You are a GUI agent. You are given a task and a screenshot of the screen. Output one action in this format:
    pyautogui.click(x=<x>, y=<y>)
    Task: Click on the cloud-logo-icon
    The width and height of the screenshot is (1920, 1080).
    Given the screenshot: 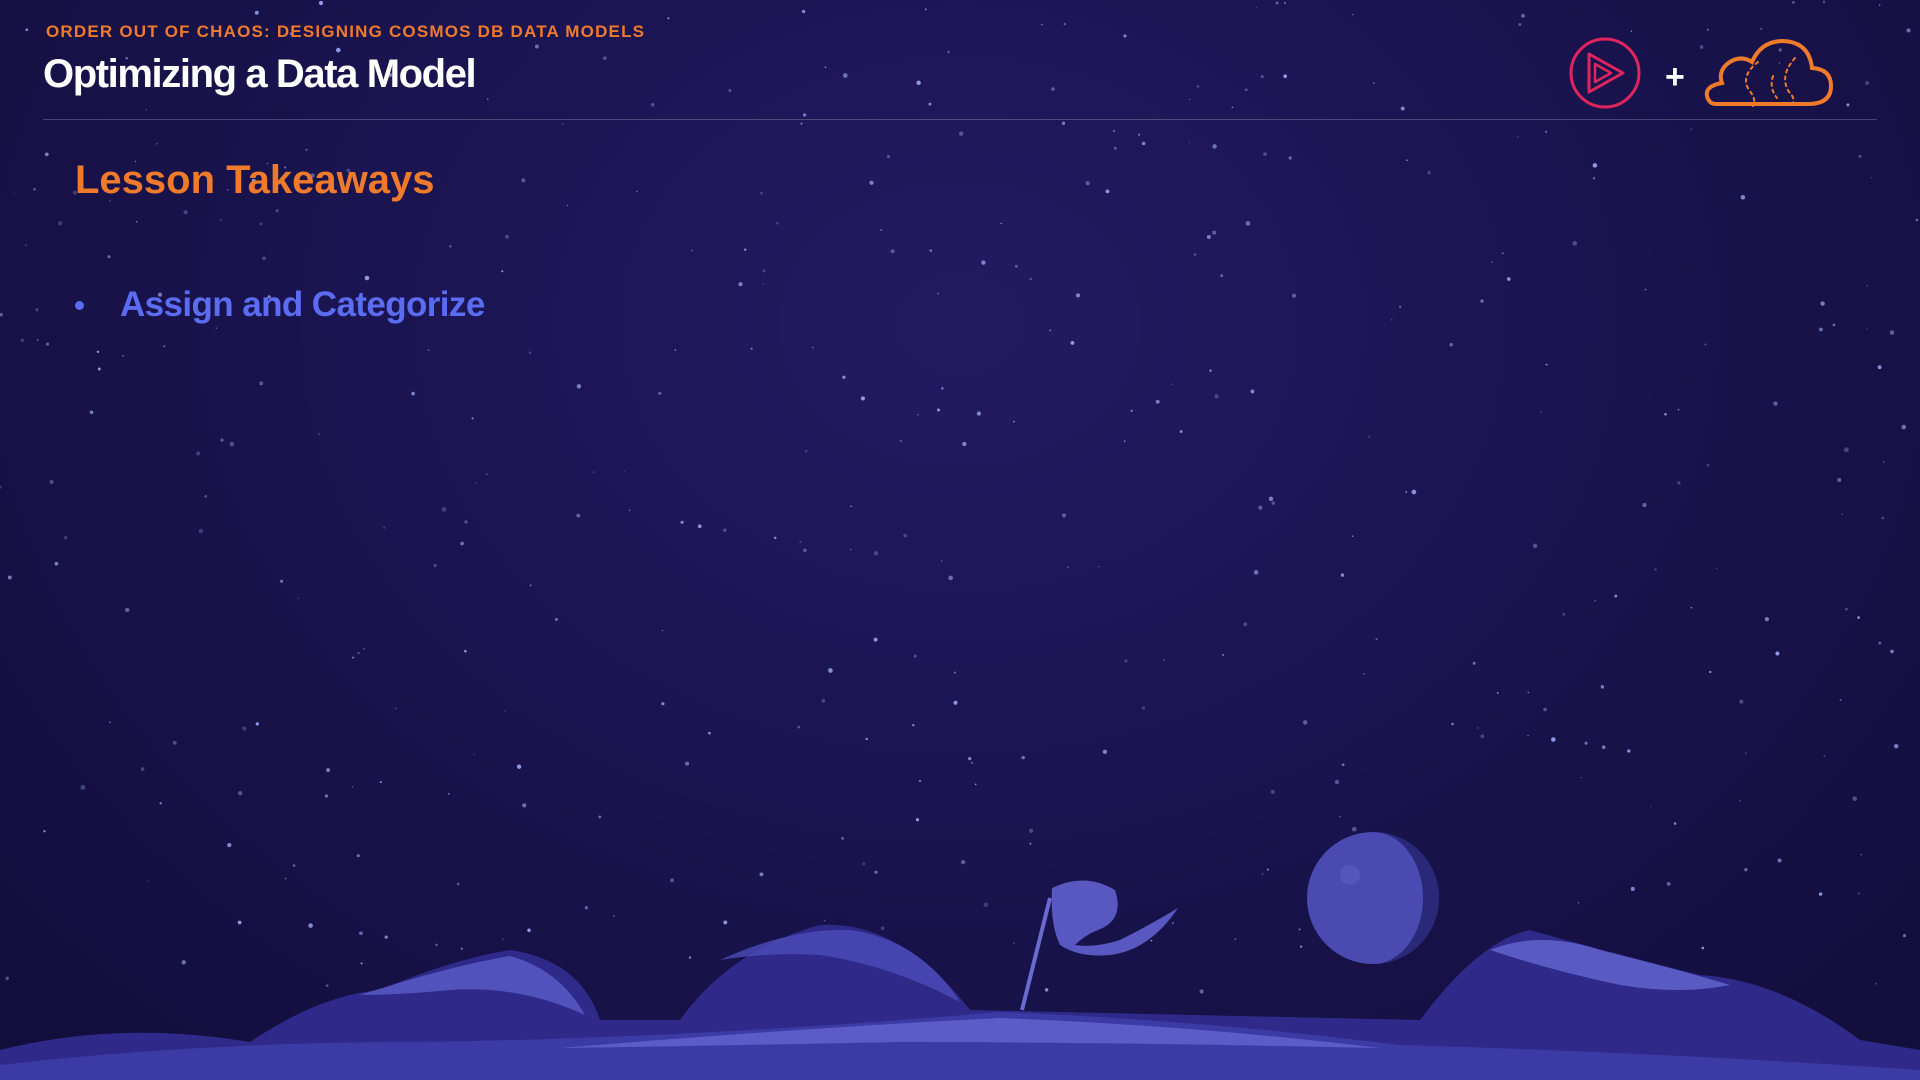 What is the action you would take?
    pyautogui.click(x=1769, y=72)
    